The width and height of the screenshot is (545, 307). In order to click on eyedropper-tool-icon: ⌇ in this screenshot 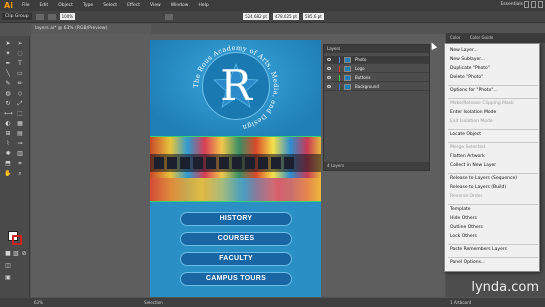, I will do `click(8, 143)`.